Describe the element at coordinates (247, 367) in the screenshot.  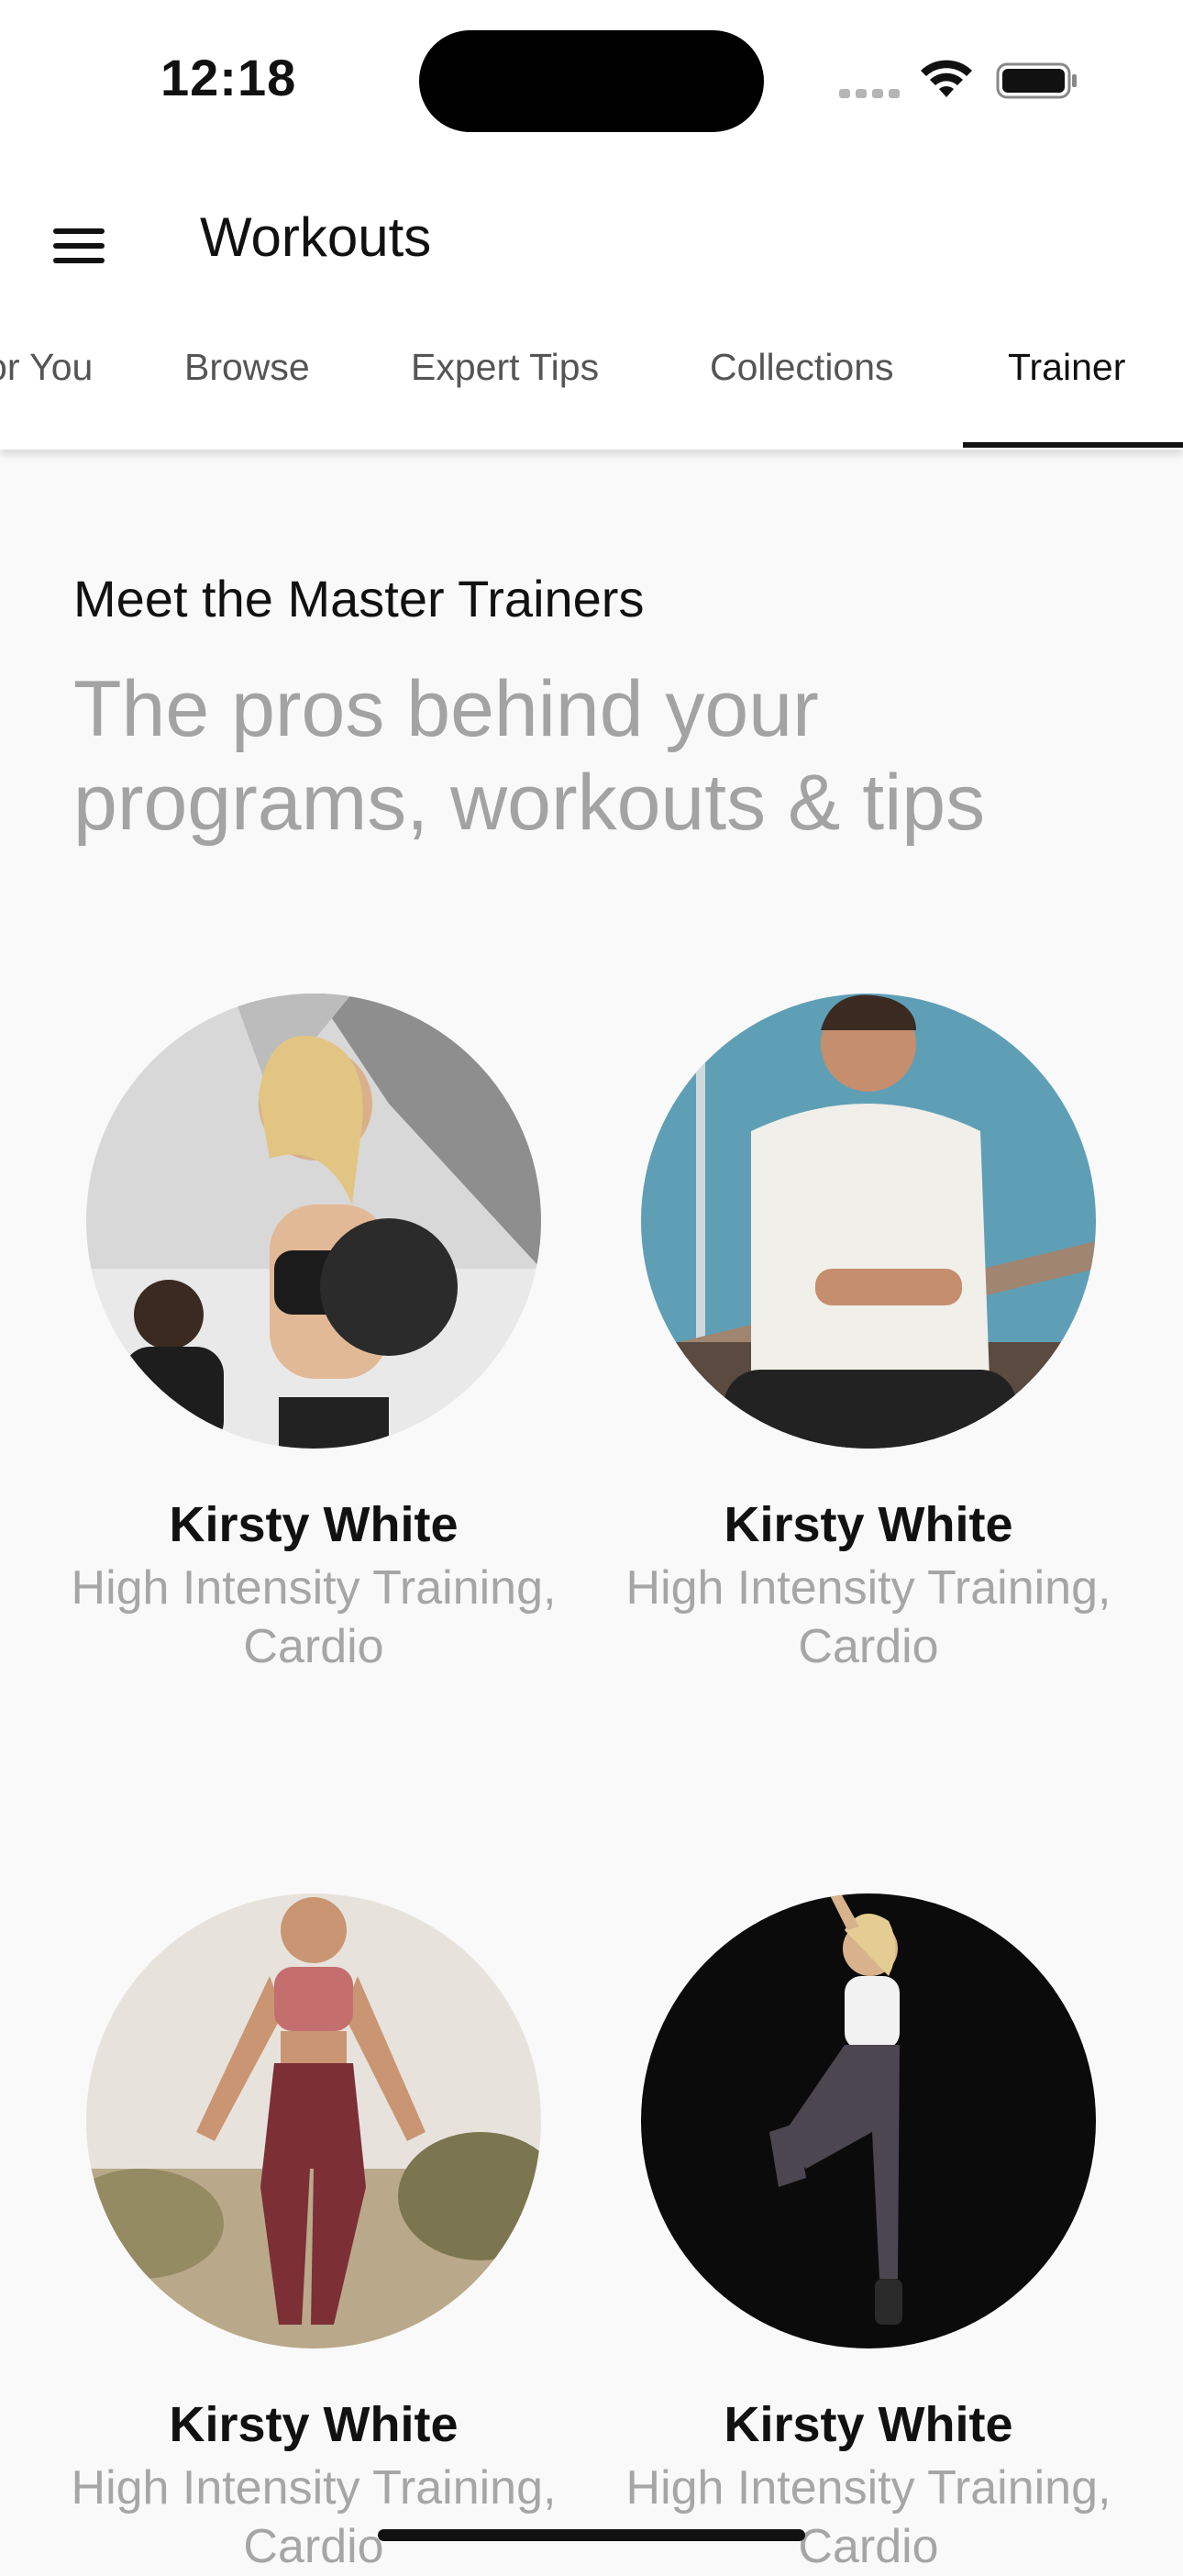
I see `tab-browse: Browse` at that location.